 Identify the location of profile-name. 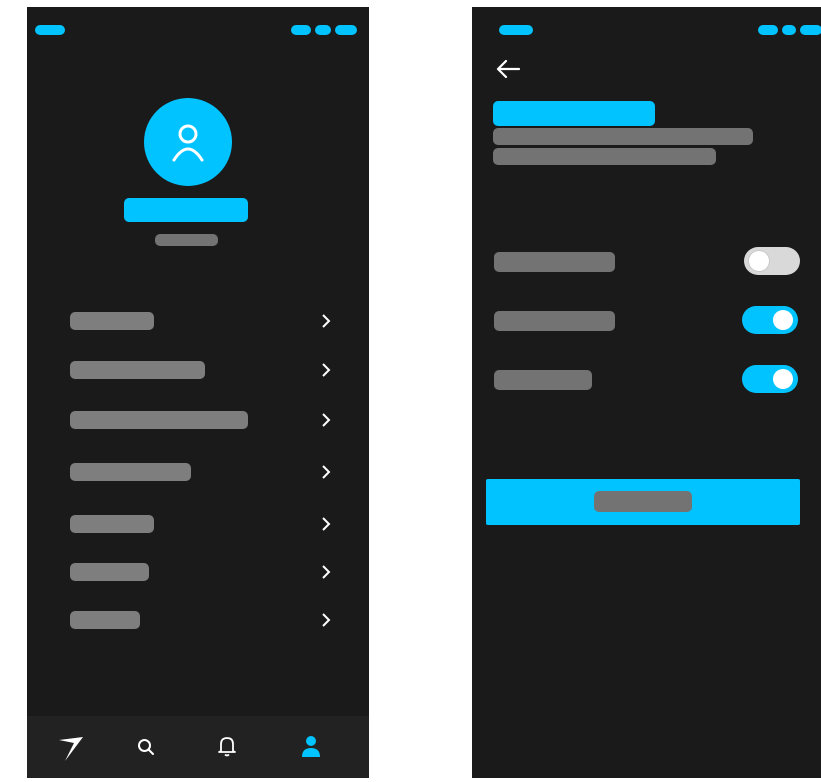
(186, 210).